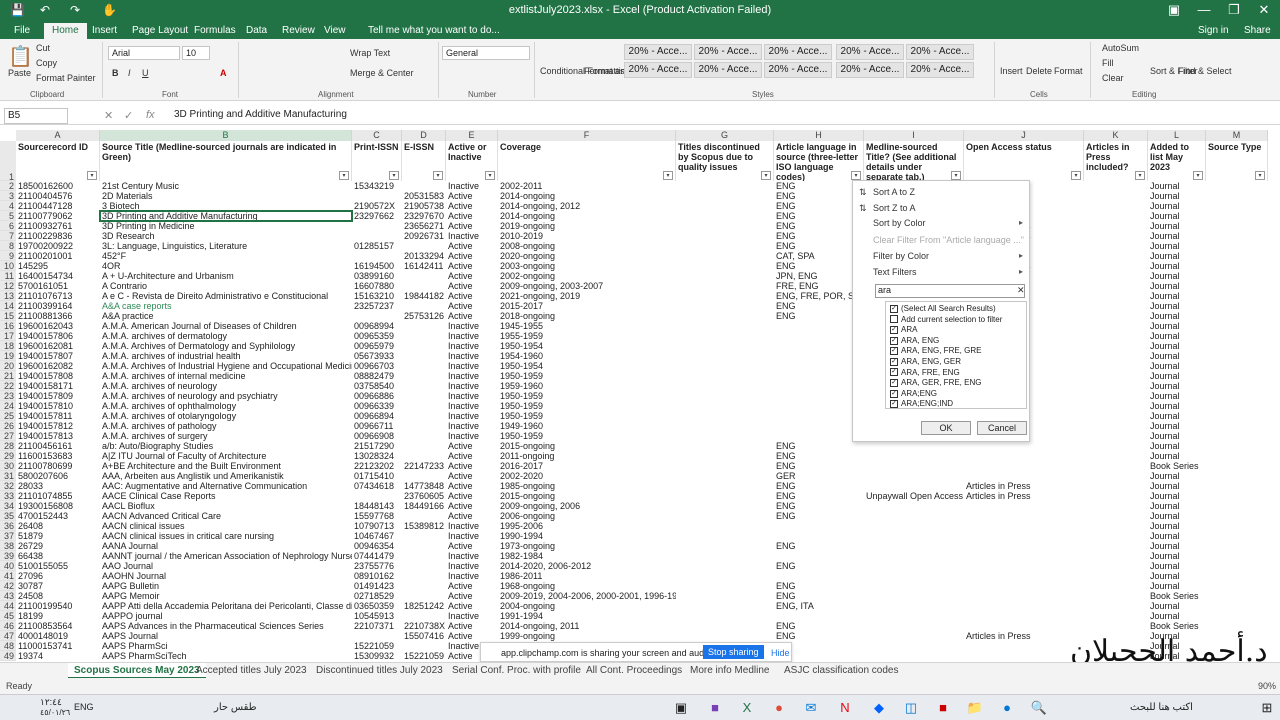 This screenshot has height=720, width=1280. Describe the element at coordinates (226, 266) in the screenshot. I see `table-cell: 4OR` at that location.